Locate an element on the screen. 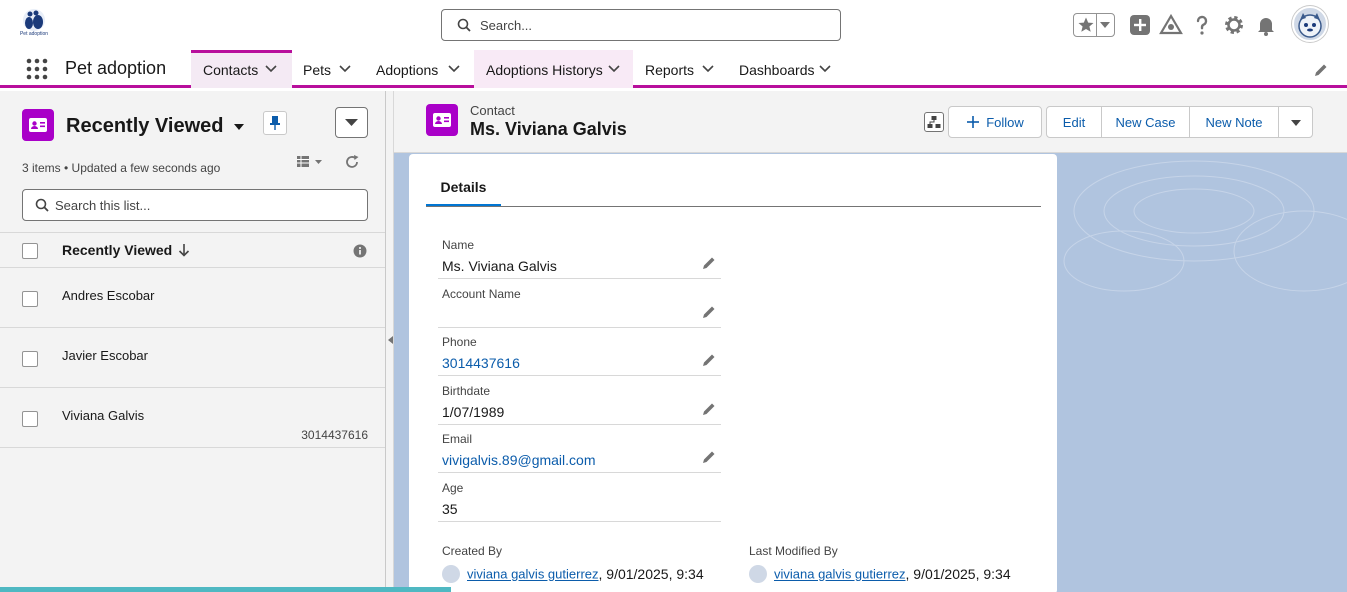 The height and width of the screenshot is (592, 1347). list-view-controls-button is located at coordinates (351, 122).